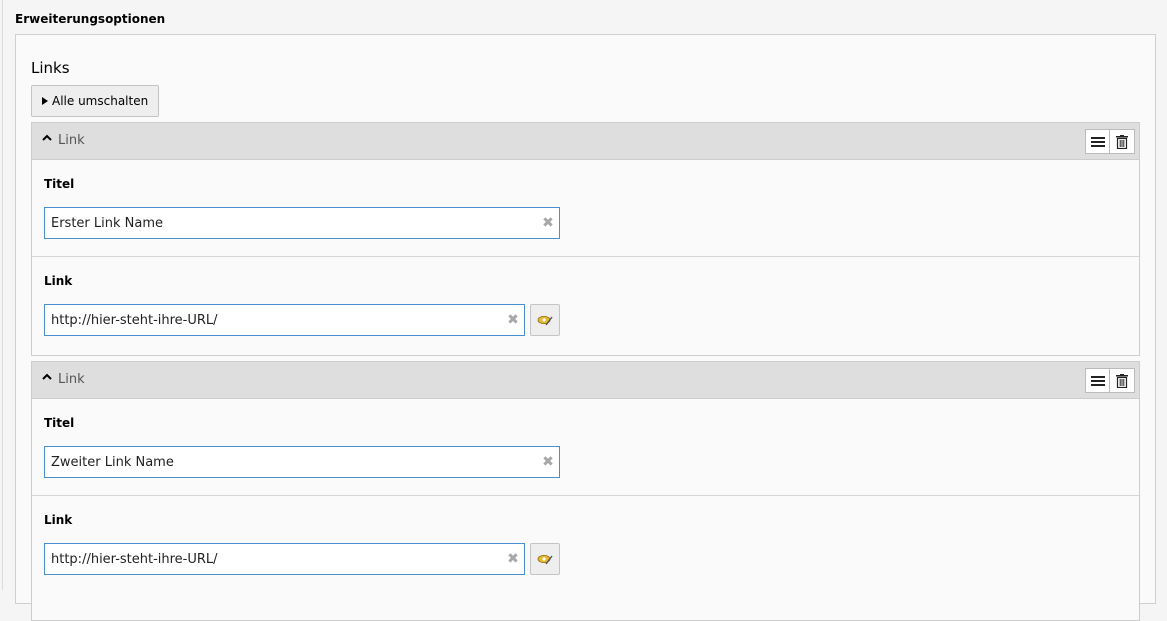 The width and height of the screenshot is (1167, 621). What do you see at coordinates (100, 101) in the screenshot?
I see `toggle-all-label: Alle umschalten` at bounding box center [100, 101].